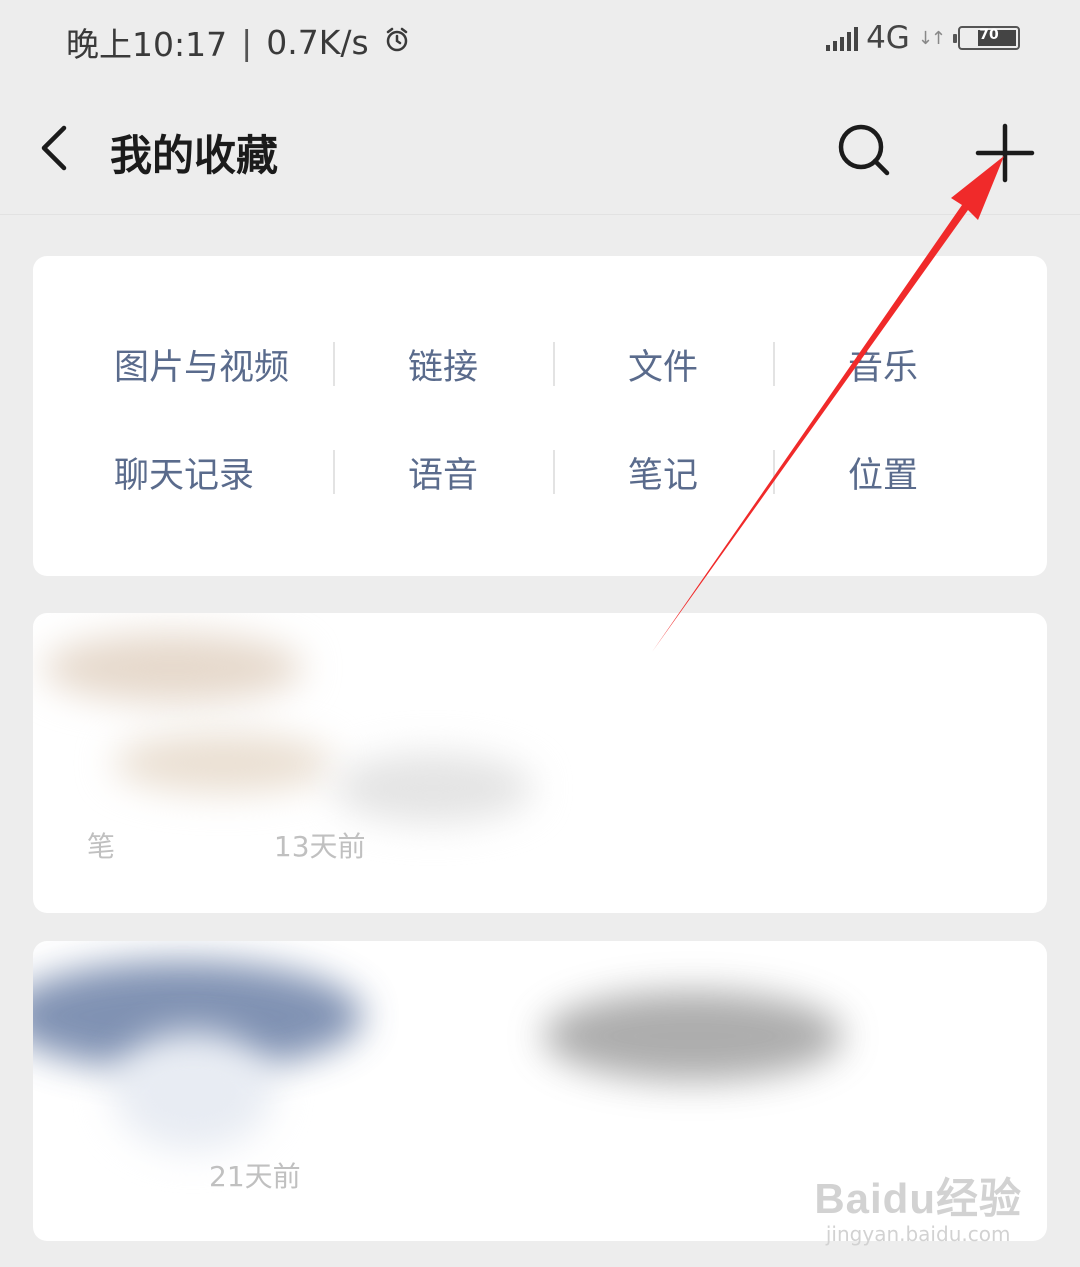 The height and width of the screenshot is (1267, 1080). Describe the element at coordinates (319, 846) in the screenshot. I see `item-time: 13天前` at that location.